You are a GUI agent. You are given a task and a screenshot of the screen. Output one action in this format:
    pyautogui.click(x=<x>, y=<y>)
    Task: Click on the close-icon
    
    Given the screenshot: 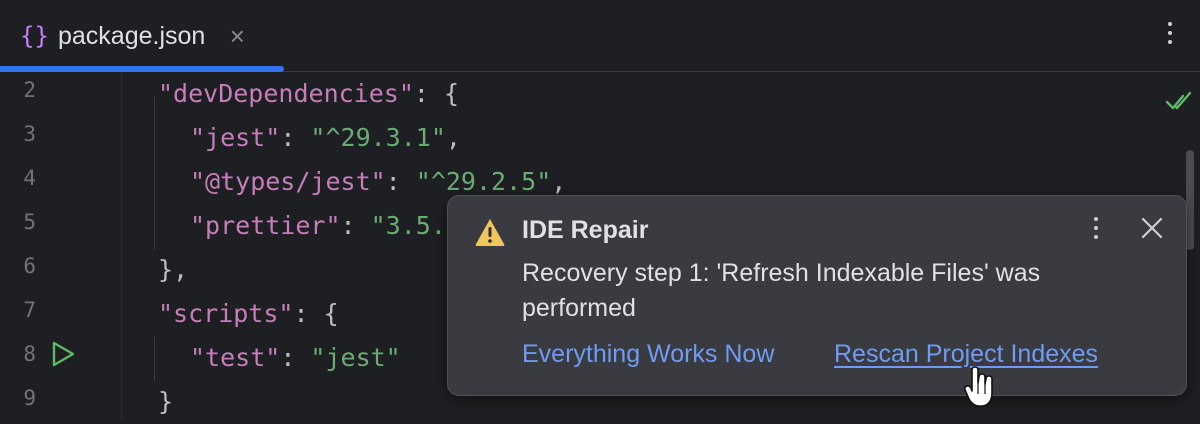 What is the action you would take?
    pyautogui.click(x=1152, y=228)
    